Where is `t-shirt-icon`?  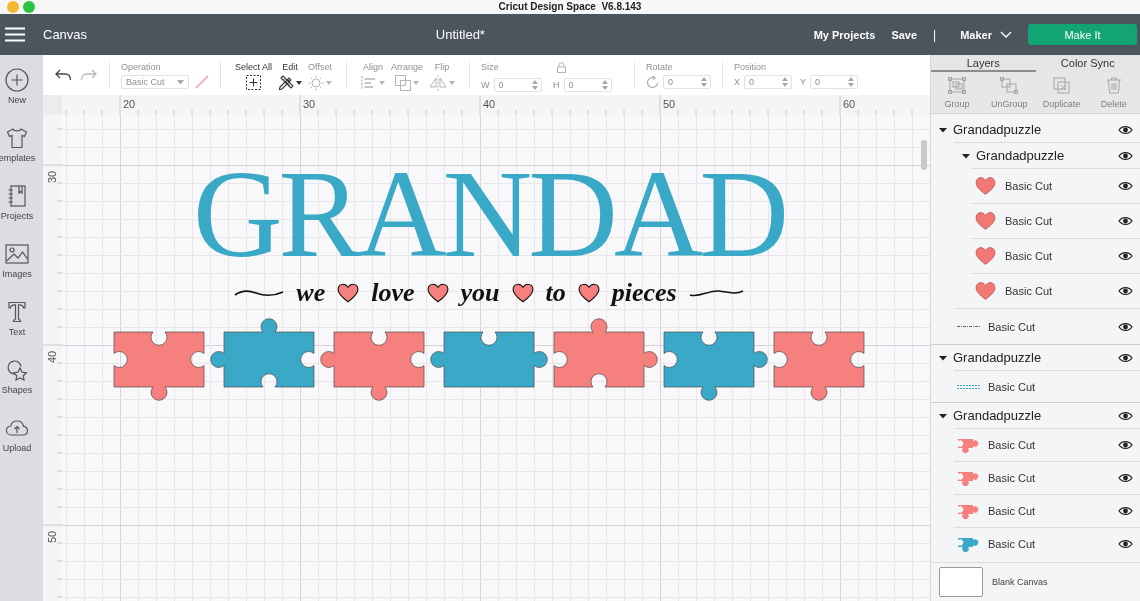 t-shirt-icon is located at coordinates (17, 138).